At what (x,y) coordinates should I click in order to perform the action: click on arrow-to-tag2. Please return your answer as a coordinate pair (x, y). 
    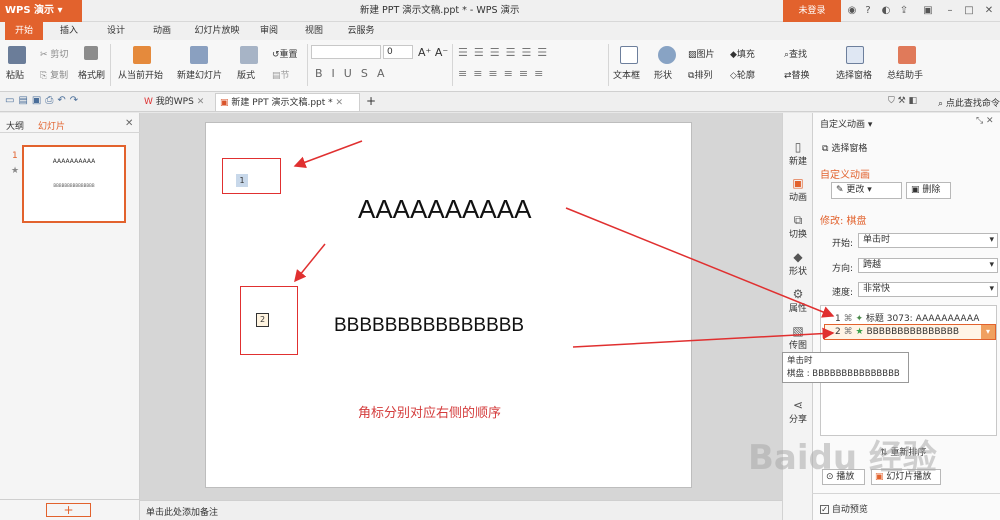
    Looking at the image, I should click on (310, 263).